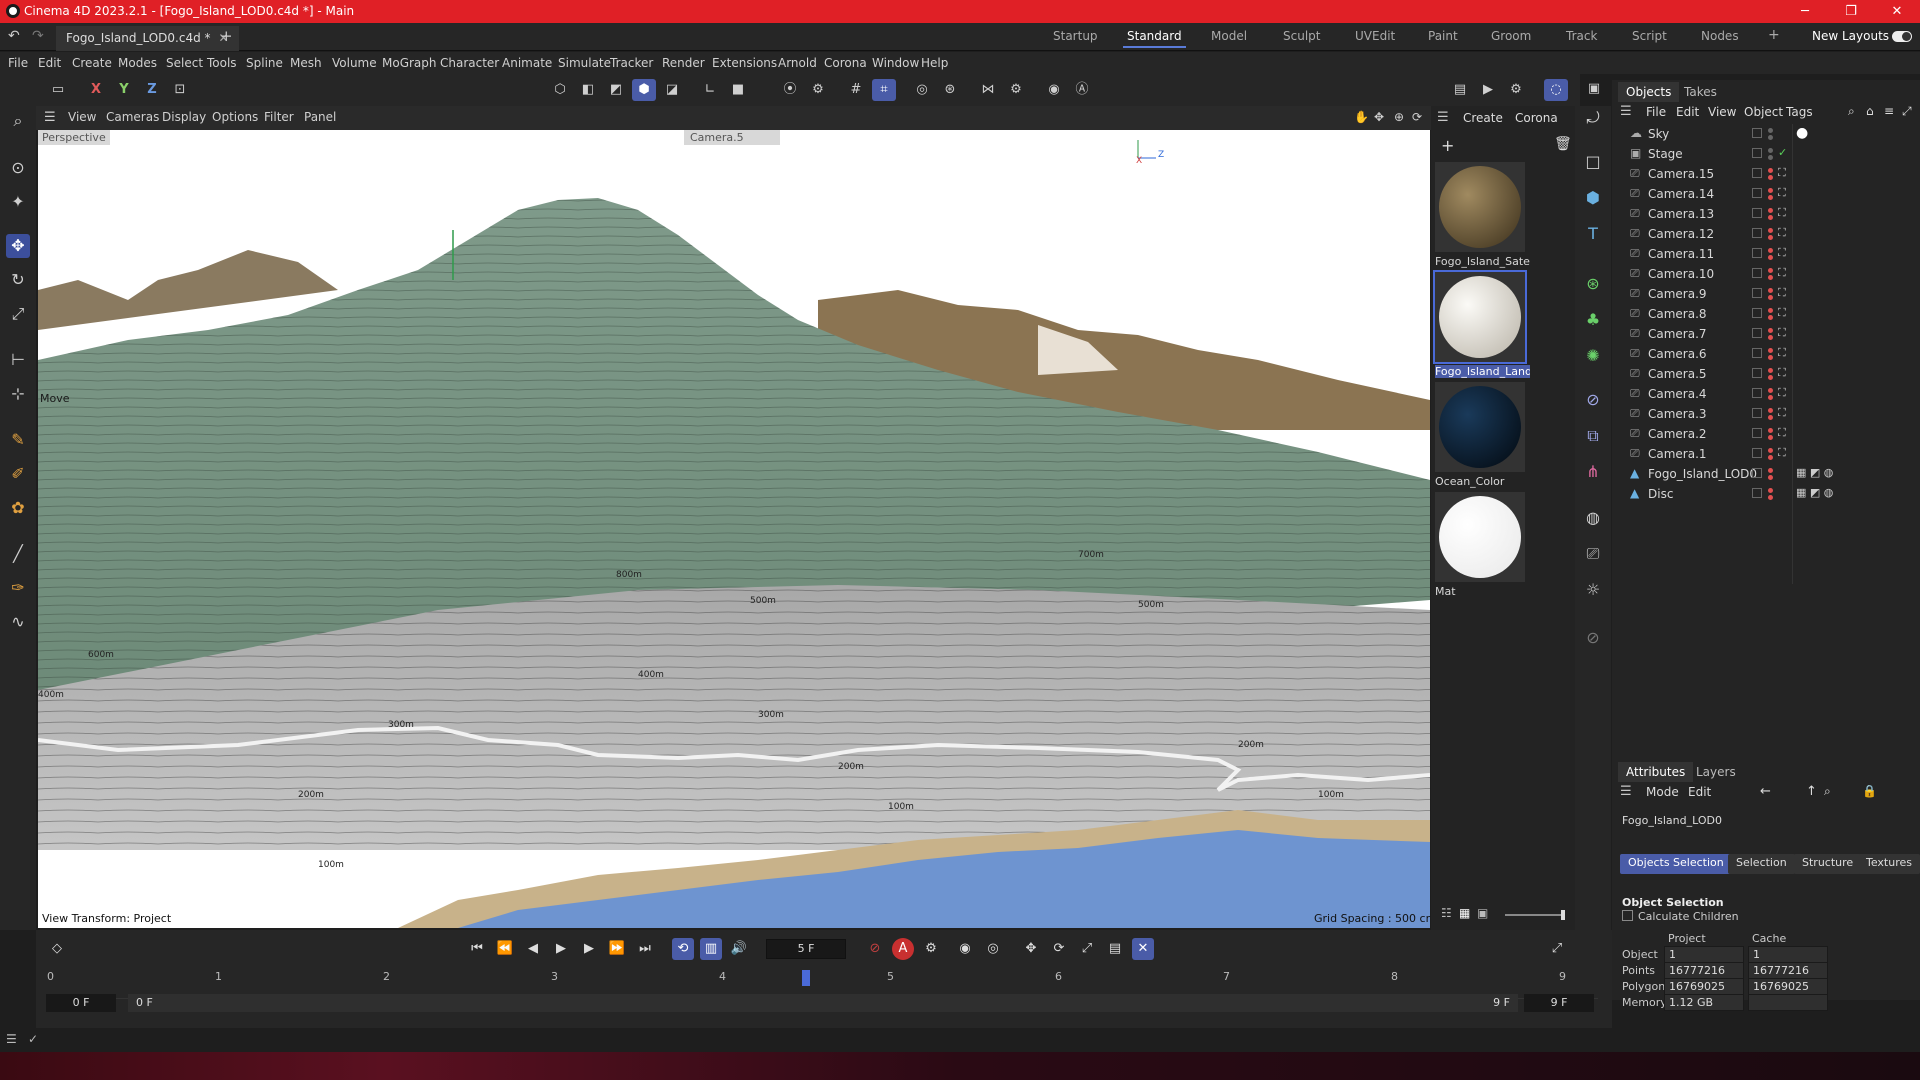 The width and height of the screenshot is (1920, 1080). Describe the element at coordinates (137, 63) in the screenshot. I see `menu-modes: Modes` at that location.